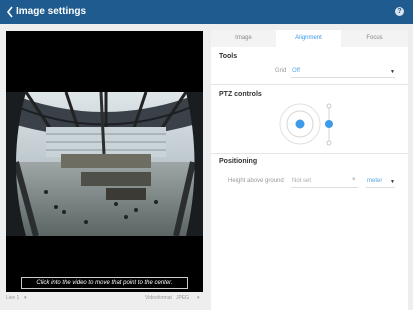 Image resolution: width=413 pixels, height=310 pixels. I want to click on height-input: Not set, so click(301, 181).